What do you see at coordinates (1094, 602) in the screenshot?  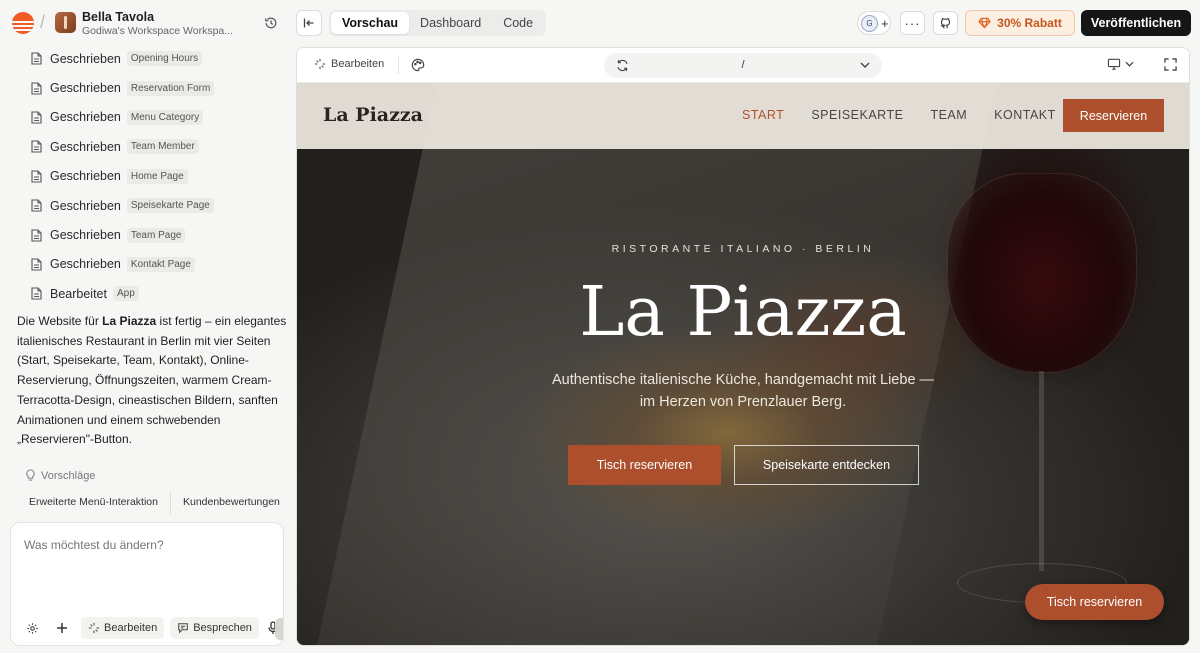 I see `floating-reserve-button: Tisch reservieren` at bounding box center [1094, 602].